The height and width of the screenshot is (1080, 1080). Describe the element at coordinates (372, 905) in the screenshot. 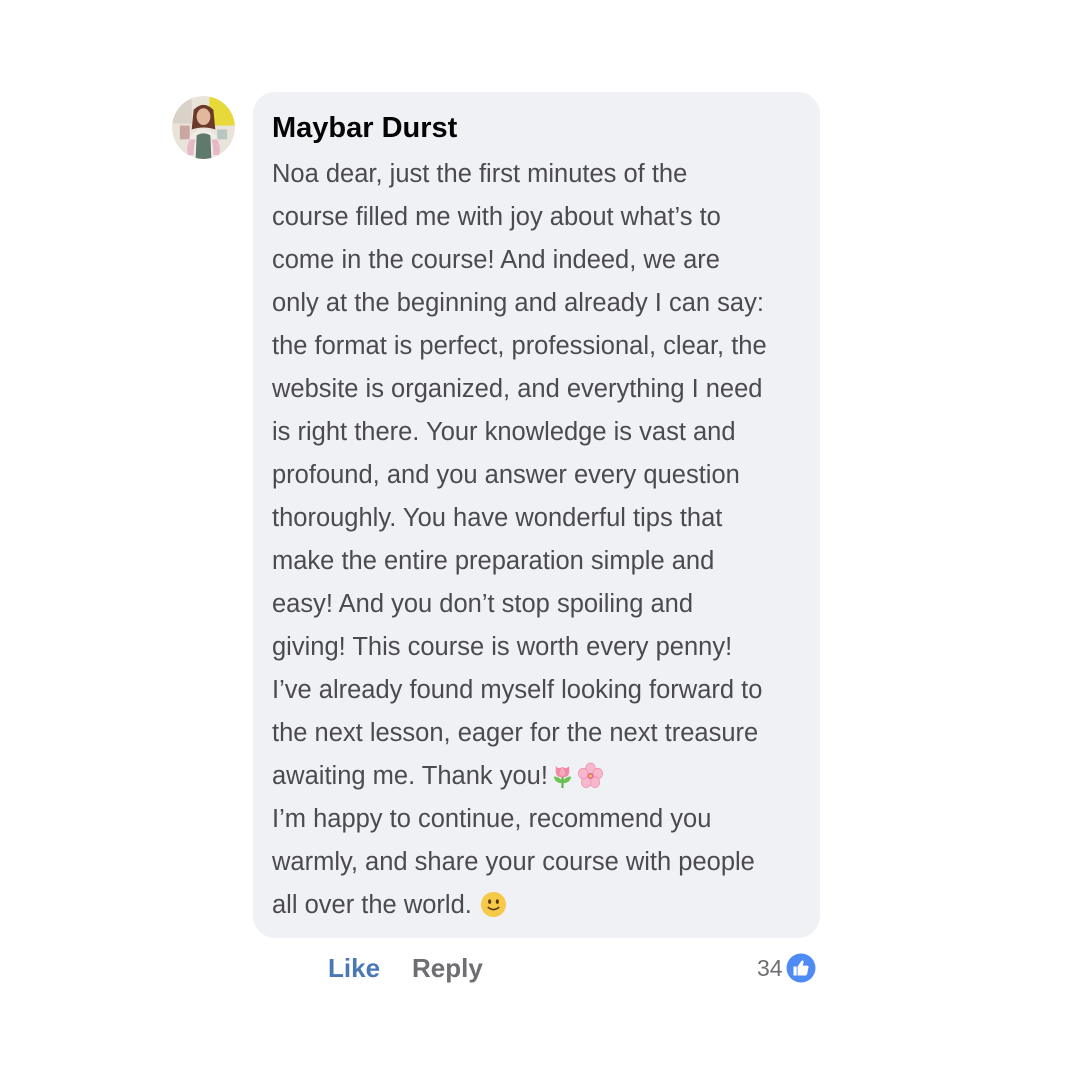

I see `comment-line-text: all over the world.` at that location.